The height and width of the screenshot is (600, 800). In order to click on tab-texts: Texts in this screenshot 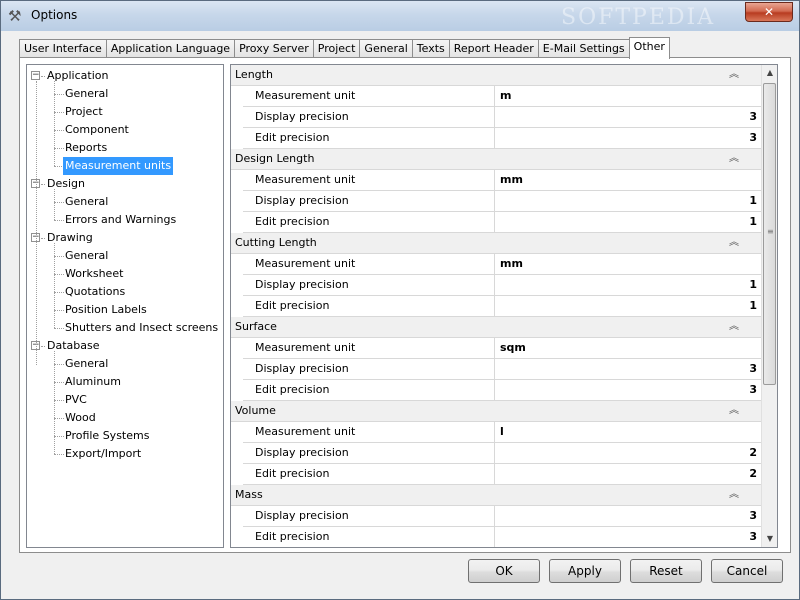, I will do `click(430, 48)`.